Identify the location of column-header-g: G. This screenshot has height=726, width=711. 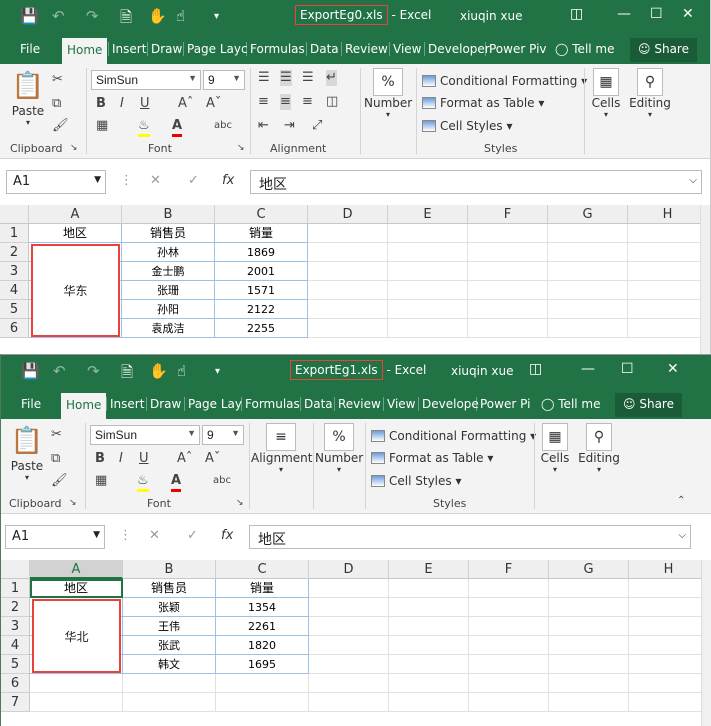
(588, 214).